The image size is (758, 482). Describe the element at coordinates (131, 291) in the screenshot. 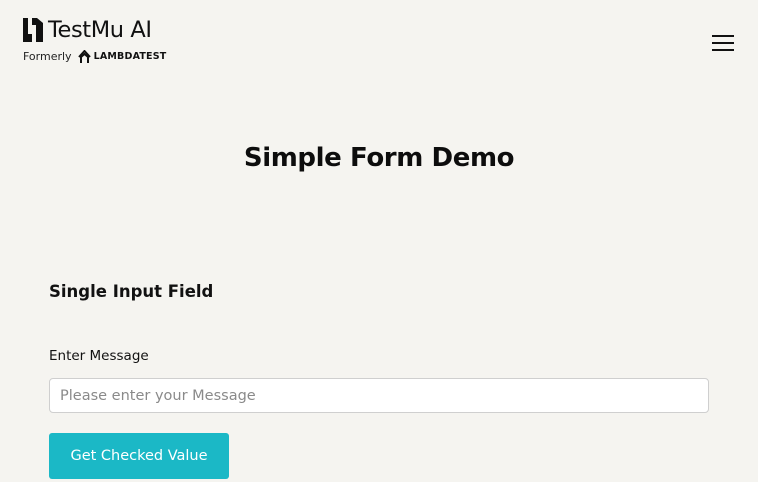

I see `section-heading-single-input: Single Input Field` at that location.